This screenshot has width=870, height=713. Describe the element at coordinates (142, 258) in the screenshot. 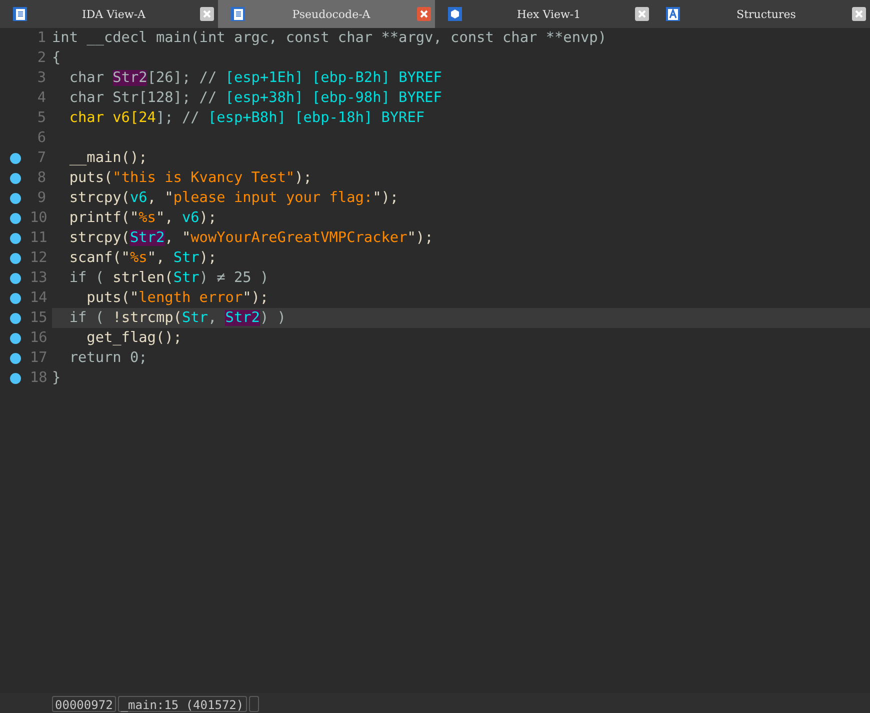

I see `code-line: scanf("%s", Str);` at that location.